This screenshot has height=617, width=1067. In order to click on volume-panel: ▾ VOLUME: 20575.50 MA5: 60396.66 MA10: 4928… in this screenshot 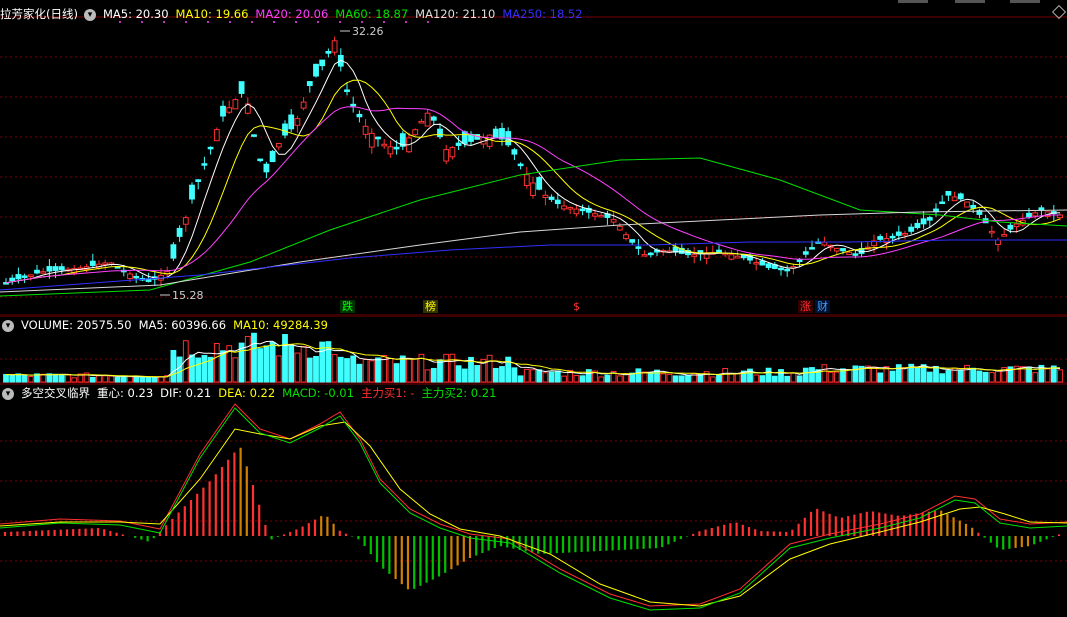, I will do `click(533, 350)`.